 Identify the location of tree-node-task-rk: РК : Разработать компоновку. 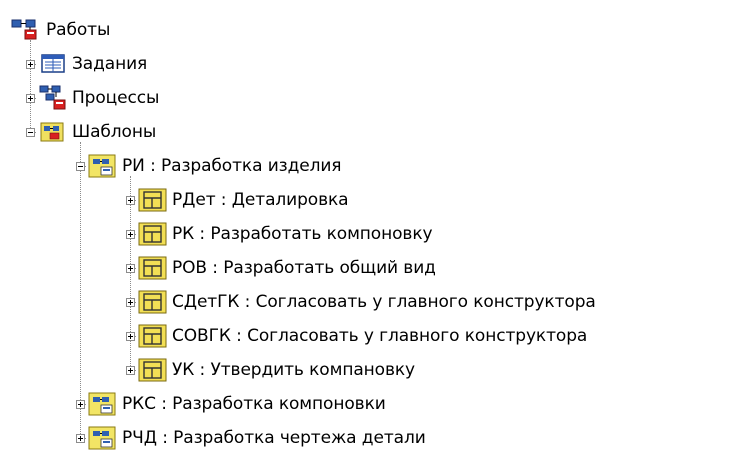
(285, 234).